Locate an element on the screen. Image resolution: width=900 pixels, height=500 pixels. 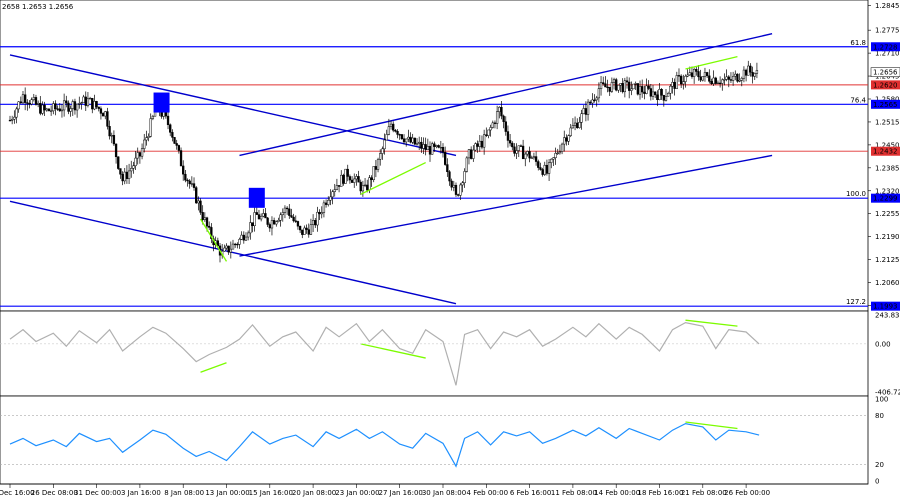
current-price-text: 1.2656 is located at coordinates (885, 73).